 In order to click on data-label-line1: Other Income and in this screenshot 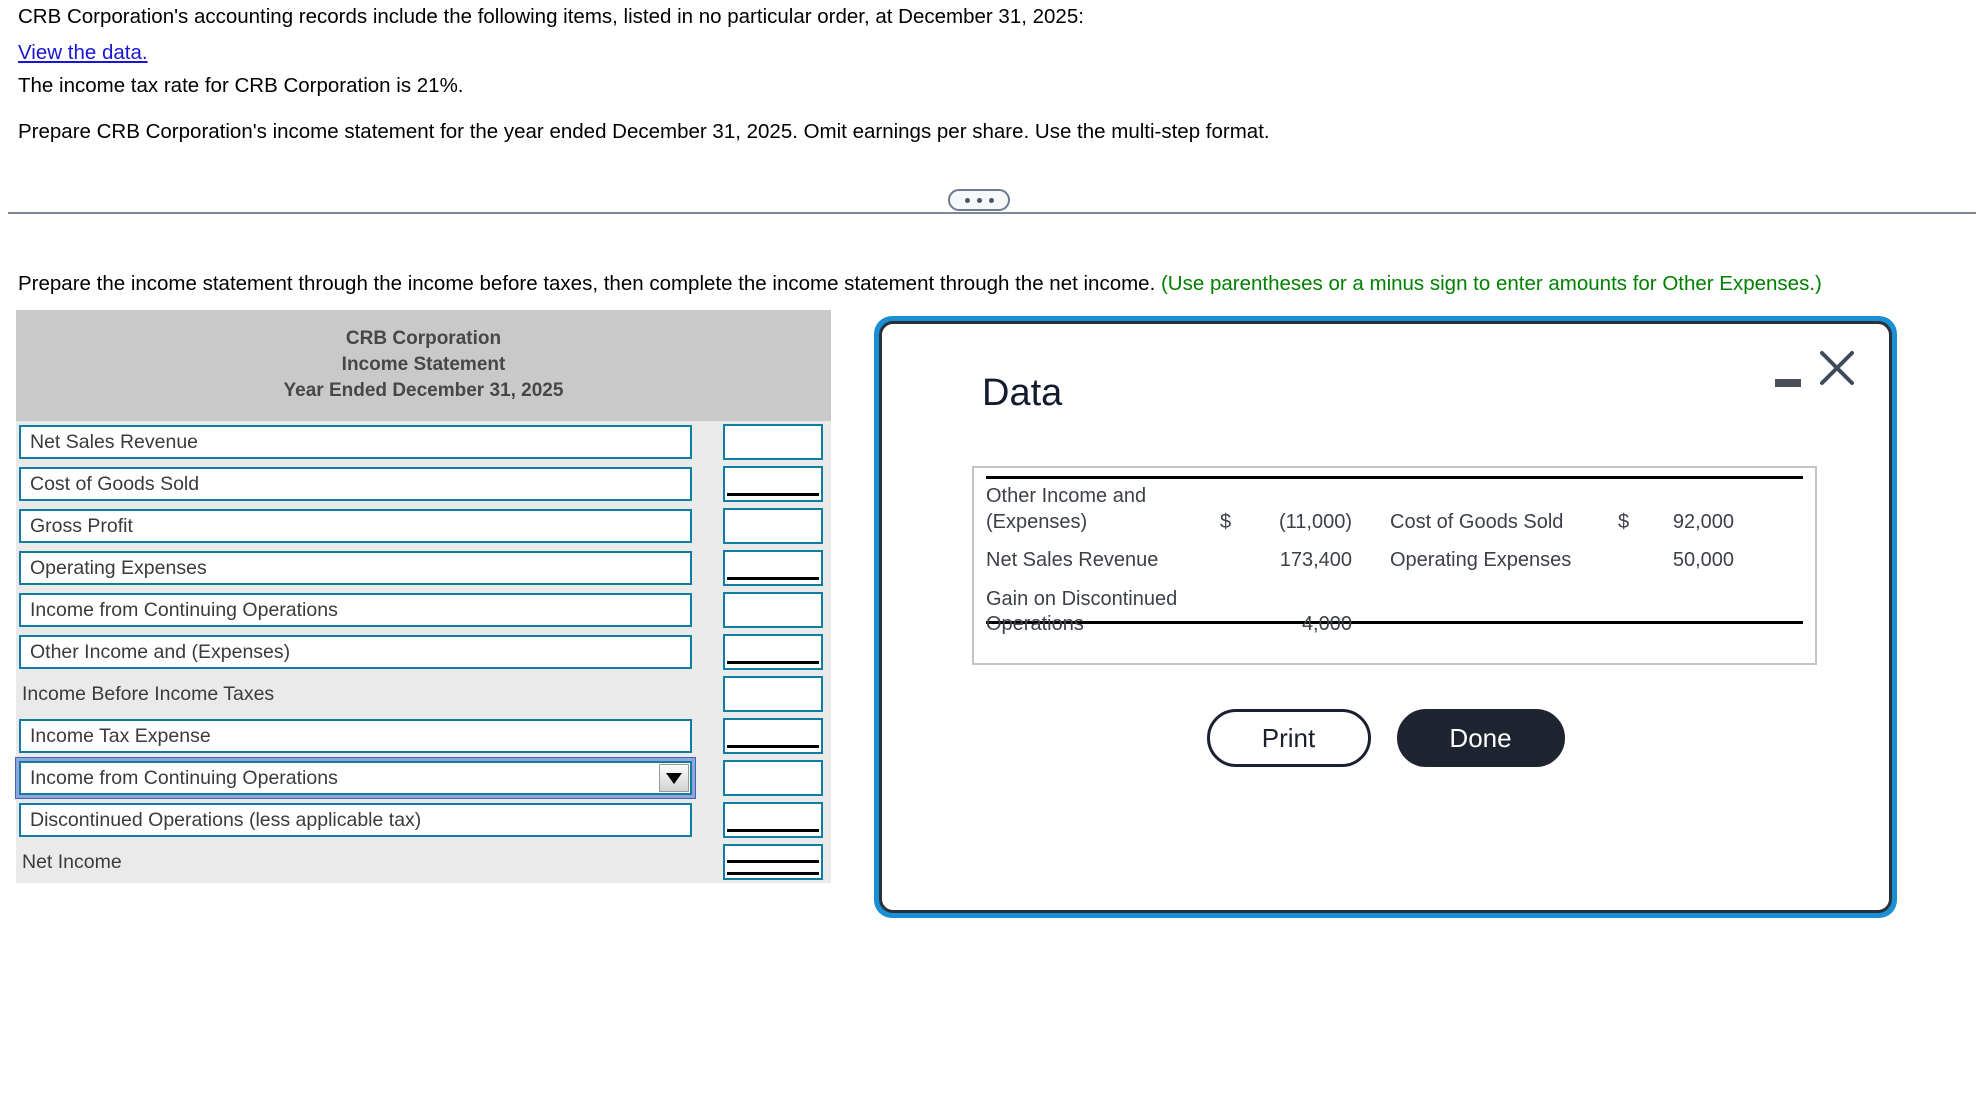, I will do `click(1066, 496)`.